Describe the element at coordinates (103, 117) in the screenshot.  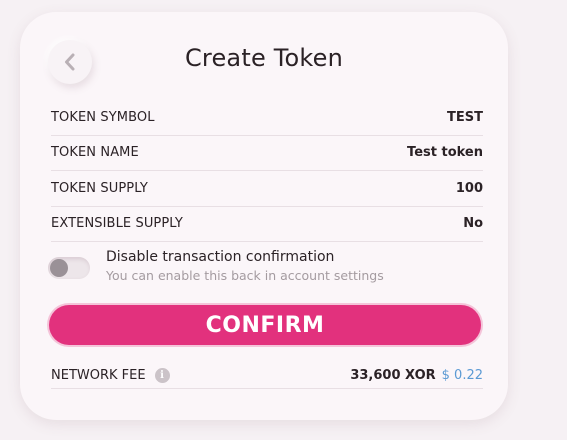
I see `detail-label: TOKEN SYMBOL` at that location.